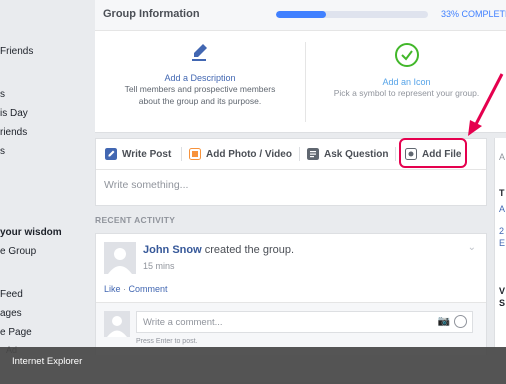 The width and height of the screenshot is (506, 384). Describe the element at coordinates (200, 101) in the screenshot. I see `description-help-text: about the group and its purpose.` at that location.